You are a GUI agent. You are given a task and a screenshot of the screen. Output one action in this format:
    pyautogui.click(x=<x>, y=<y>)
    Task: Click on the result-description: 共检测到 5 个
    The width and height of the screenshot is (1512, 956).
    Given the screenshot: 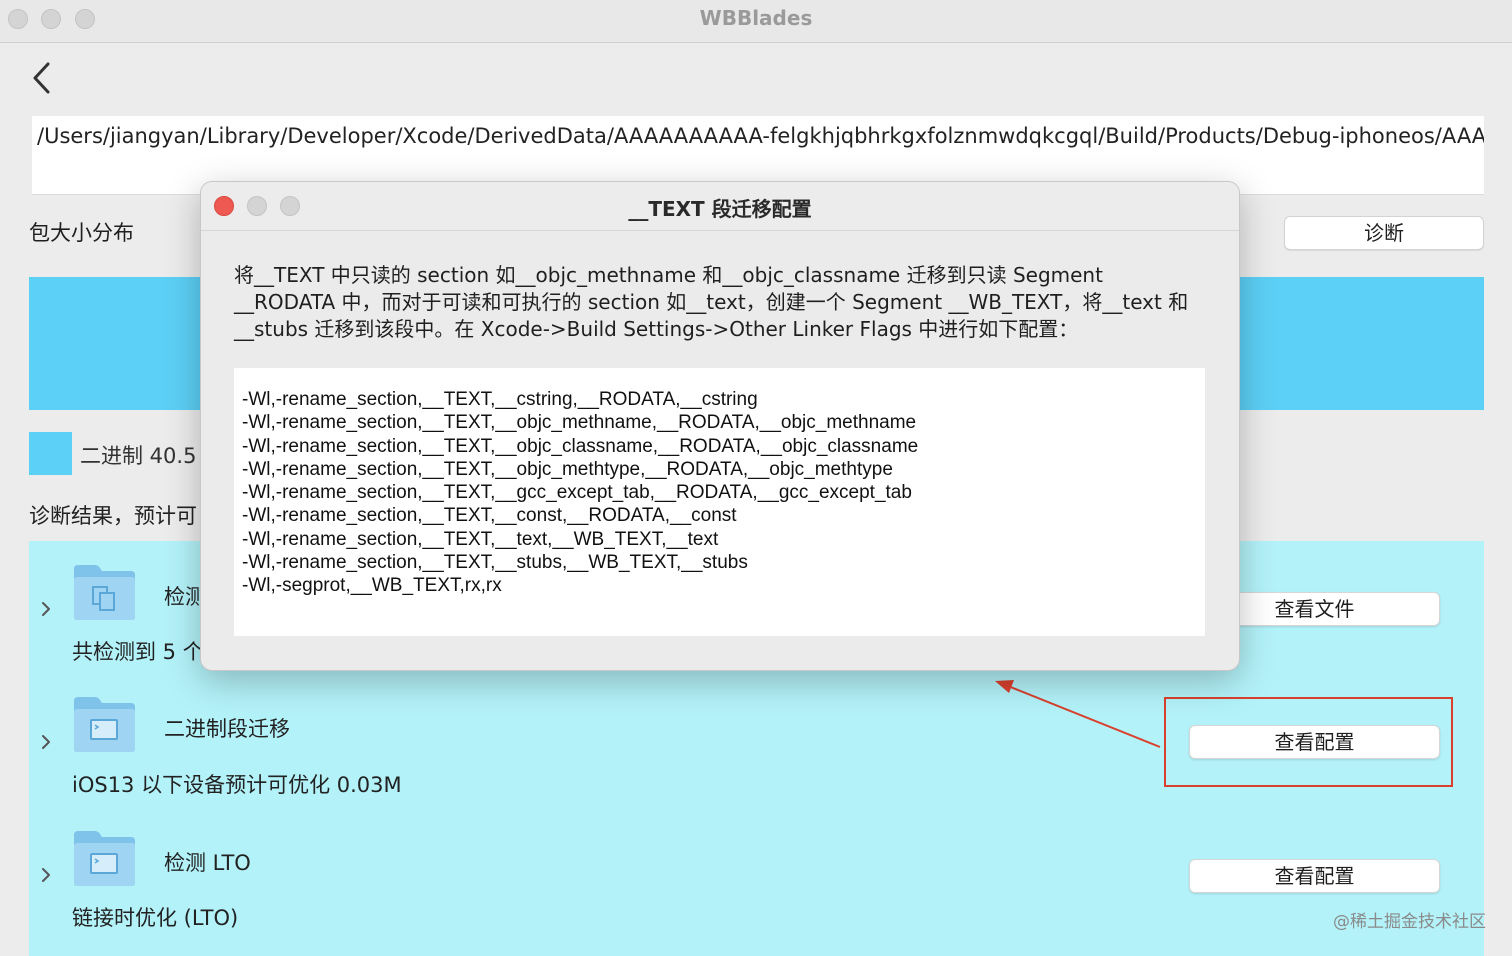 What is the action you would take?
    pyautogui.click(x=138, y=652)
    